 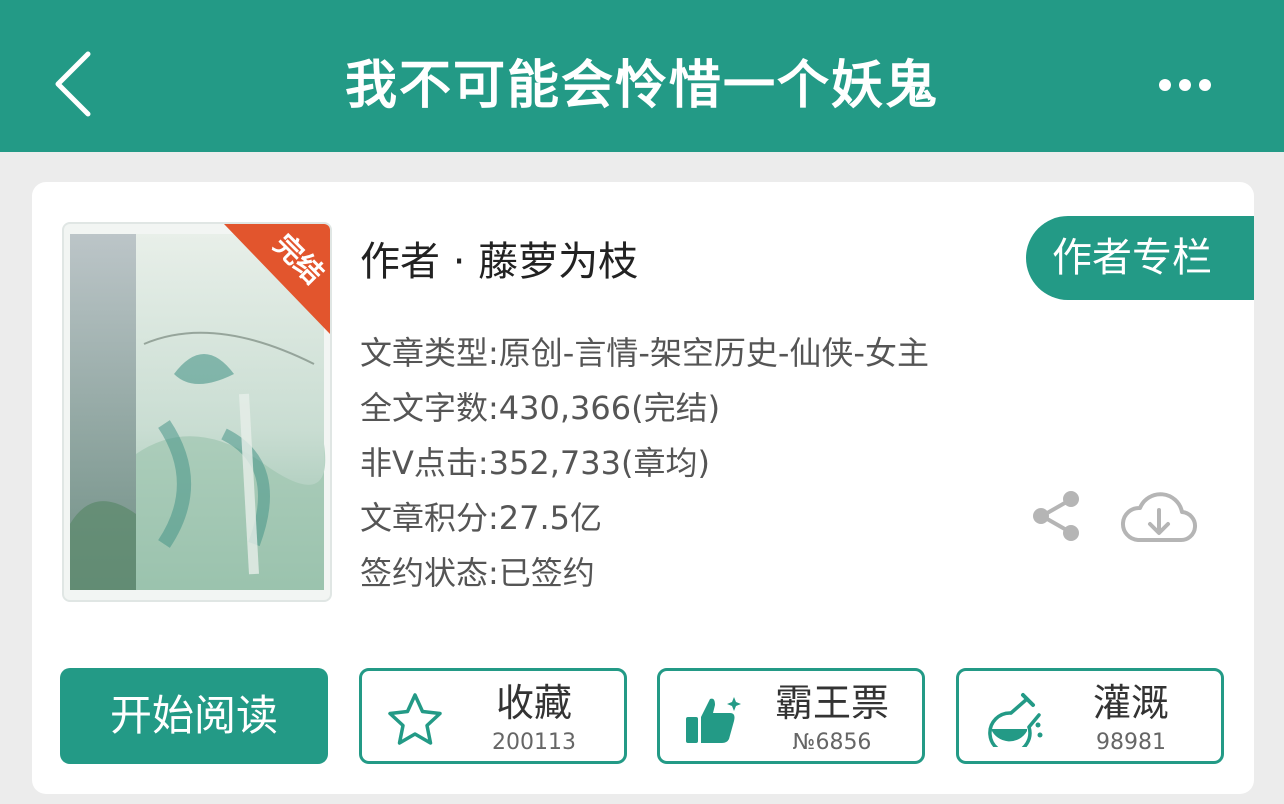 I want to click on info-clicks: 非Ⅴ点击:352,733(章均), so click(x=535, y=463).